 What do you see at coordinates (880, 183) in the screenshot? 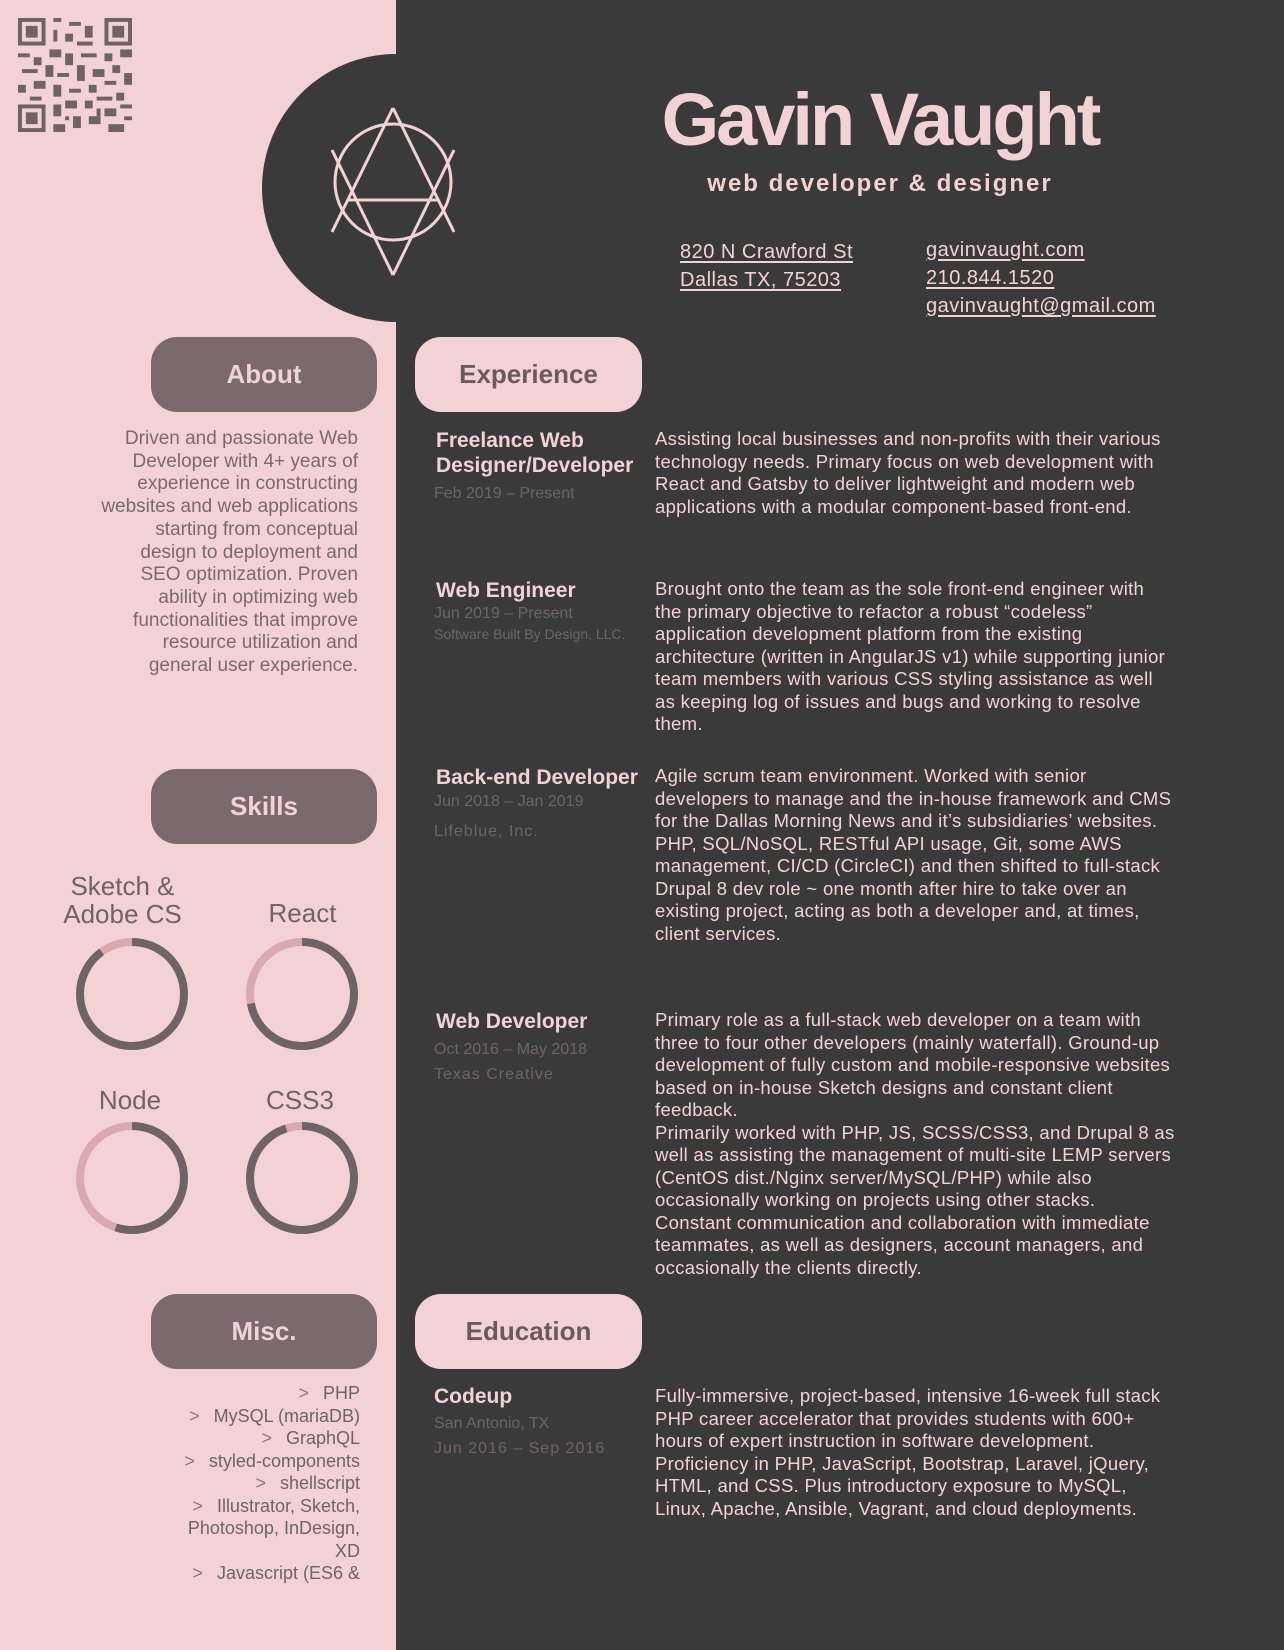
I see `job-subtitle: web developer & designer` at bounding box center [880, 183].